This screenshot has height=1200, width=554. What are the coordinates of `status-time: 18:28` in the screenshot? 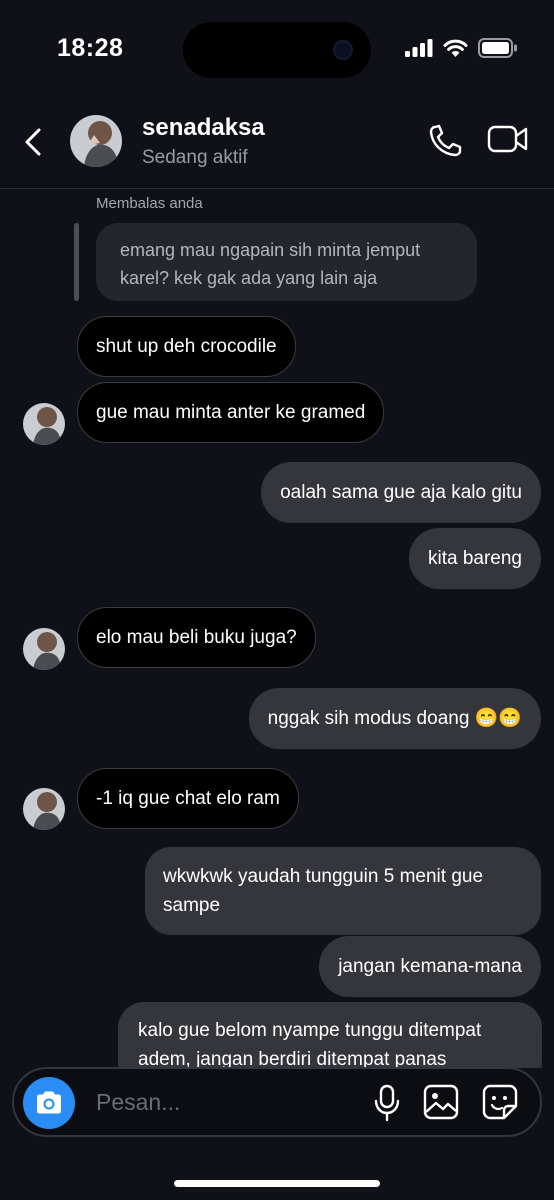 It's located at (90, 48).